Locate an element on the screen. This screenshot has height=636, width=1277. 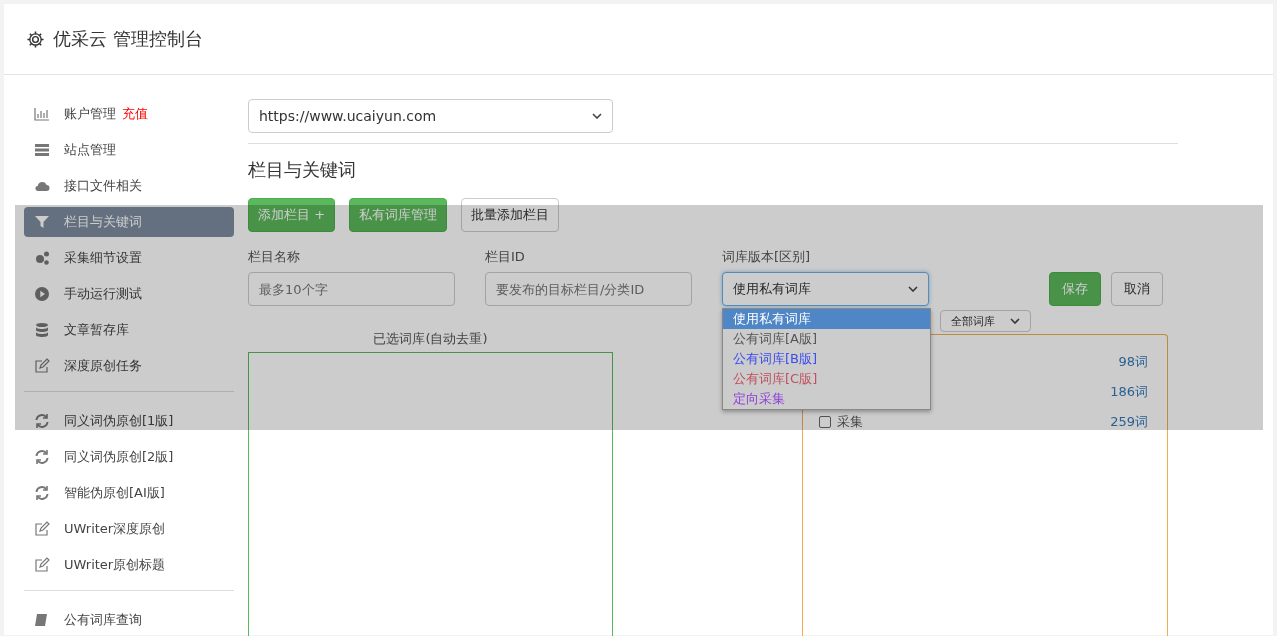
word-count: 259词 is located at coordinates (1129, 422).